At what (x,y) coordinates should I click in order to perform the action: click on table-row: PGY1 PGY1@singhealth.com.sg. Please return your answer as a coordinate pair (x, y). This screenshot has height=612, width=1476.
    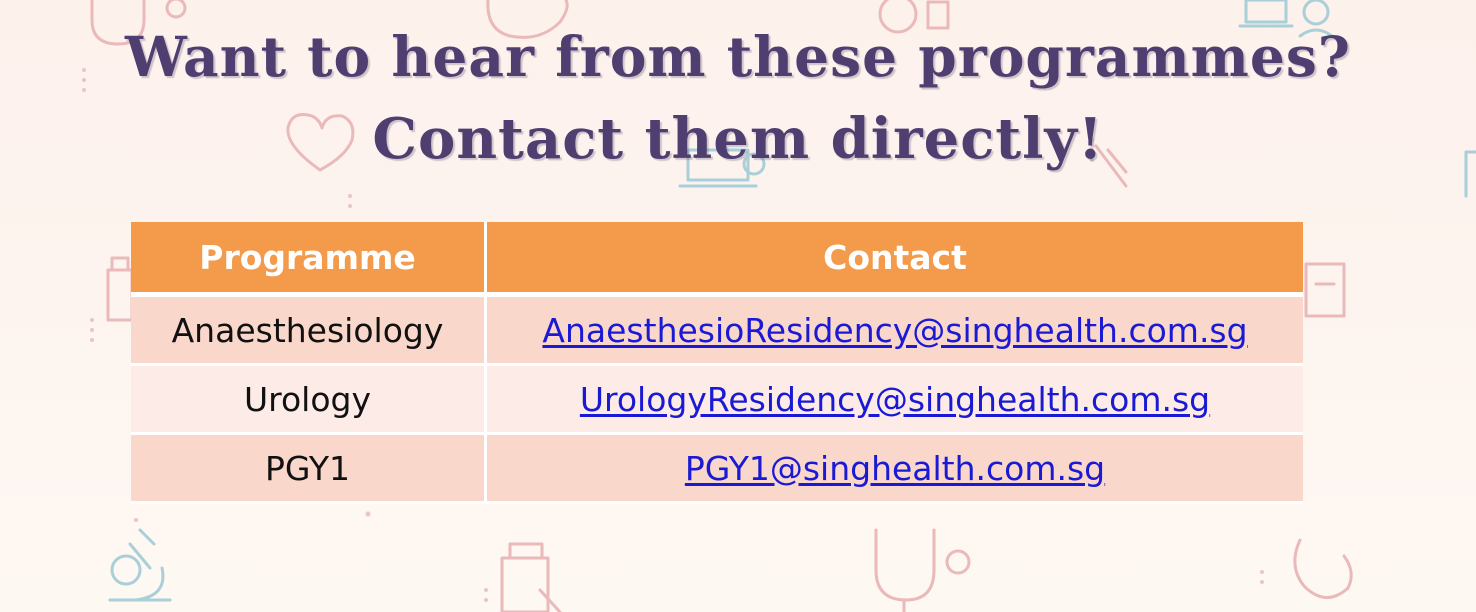
    Looking at the image, I should click on (717, 469).